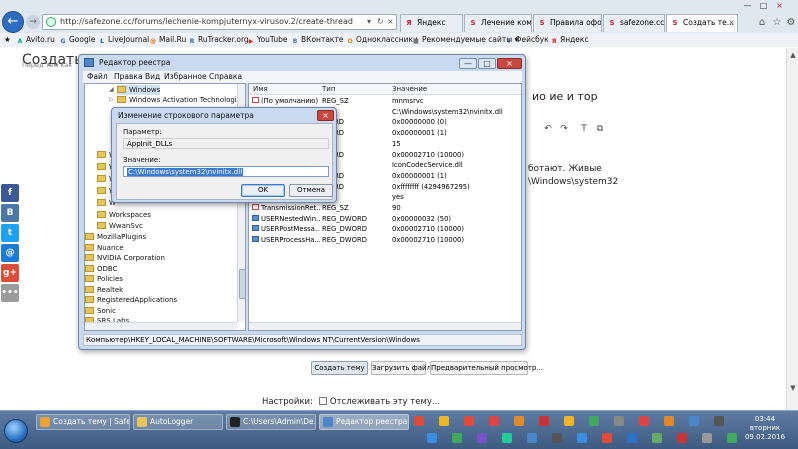 The height and width of the screenshot is (449, 798). What do you see at coordinates (569, 40) in the screenshot?
I see `bookmark-yandex: Я Яндекс` at bounding box center [569, 40].